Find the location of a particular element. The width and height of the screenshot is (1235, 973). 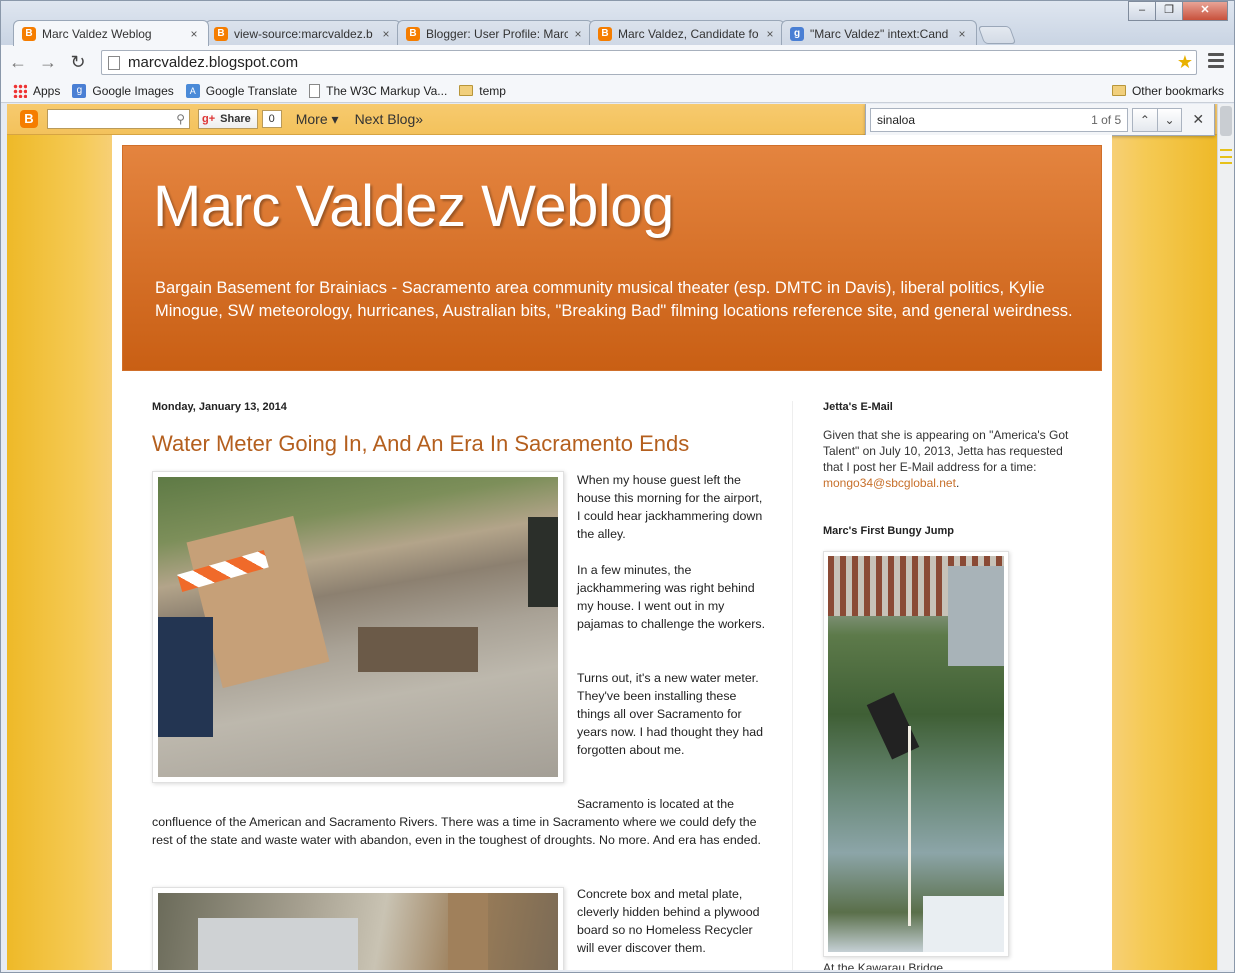

tab-candidate: B Marc Valdez, Candidate fo × is located at coordinates (687, 33).